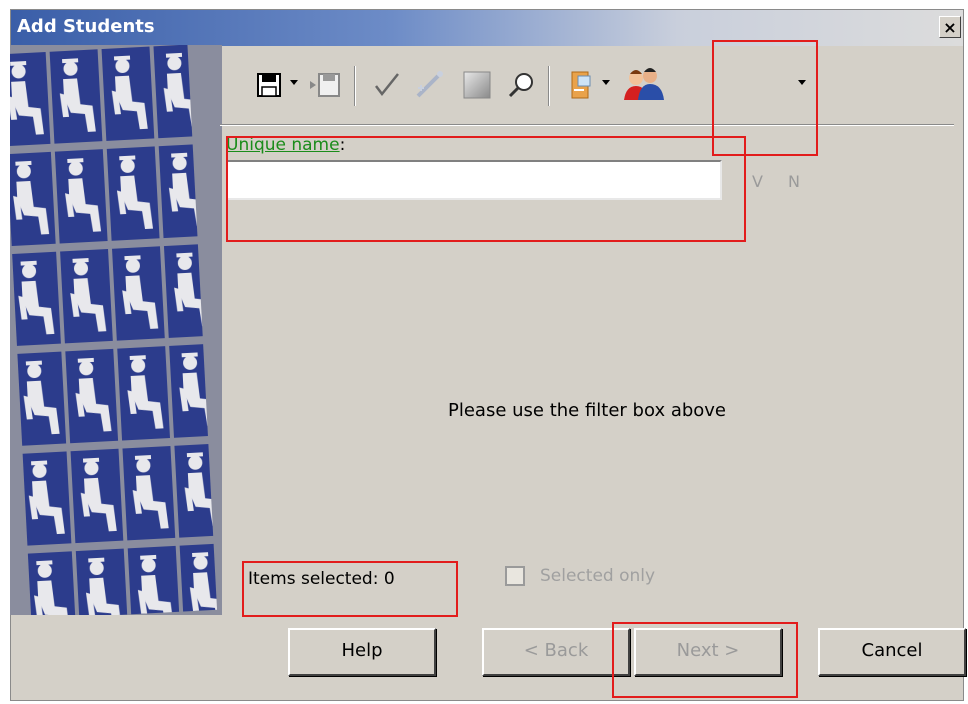 Image resolution: width=968 pixels, height=704 pixels. Describe the element at coordinates (556, 652) in the screenshot. I see `back-button: < Back` at that location.